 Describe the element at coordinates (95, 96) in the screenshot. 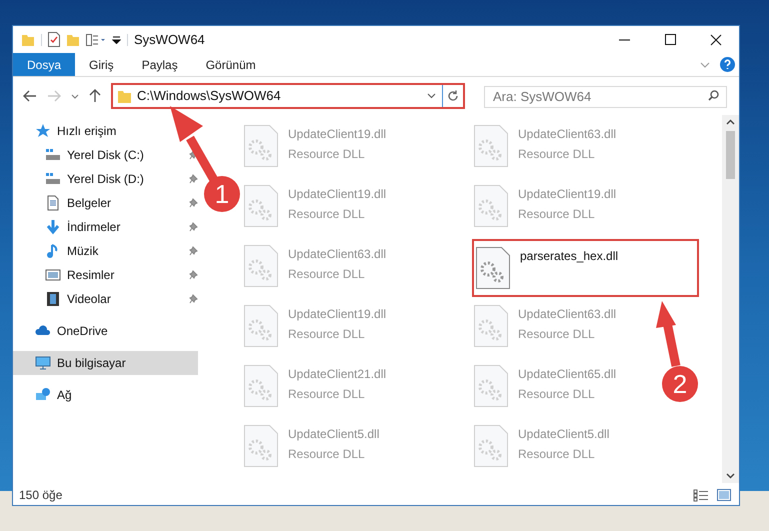

I see `up-arrow-icon` at that location.